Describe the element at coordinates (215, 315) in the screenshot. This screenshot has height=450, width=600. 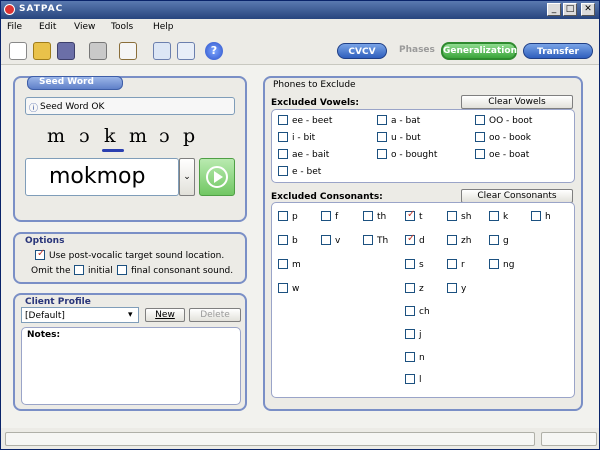
I see `delete-profile-button: Delete` at that location.